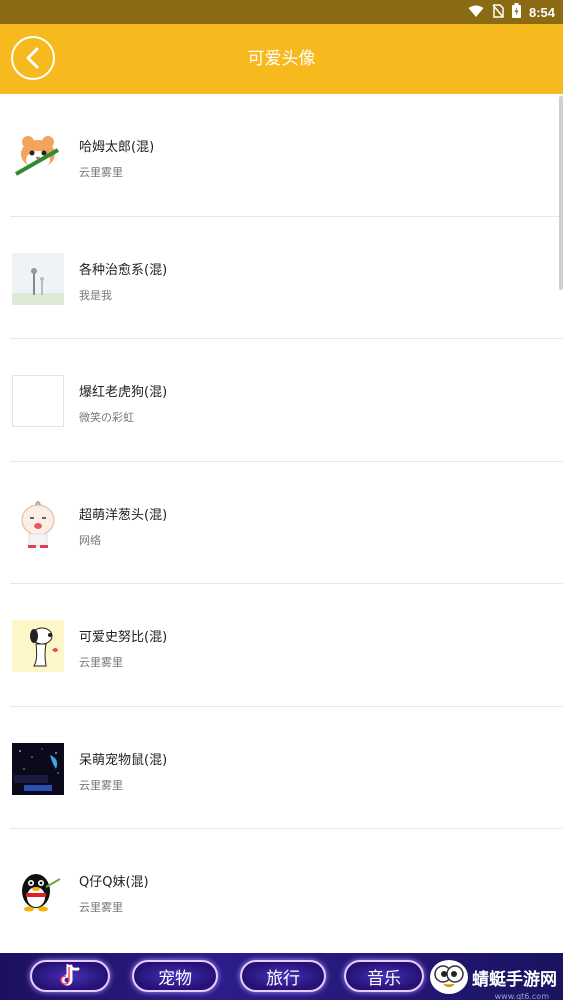  Describe the element at coordinates (123, 515) in the screenshot. I see `album-title: 超萌洋葱头(混)` at that location.